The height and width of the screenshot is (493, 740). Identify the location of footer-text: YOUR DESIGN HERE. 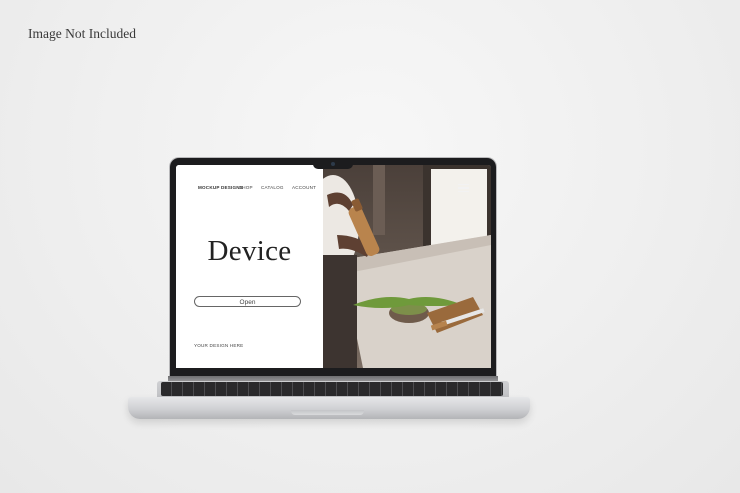
(219, 345).